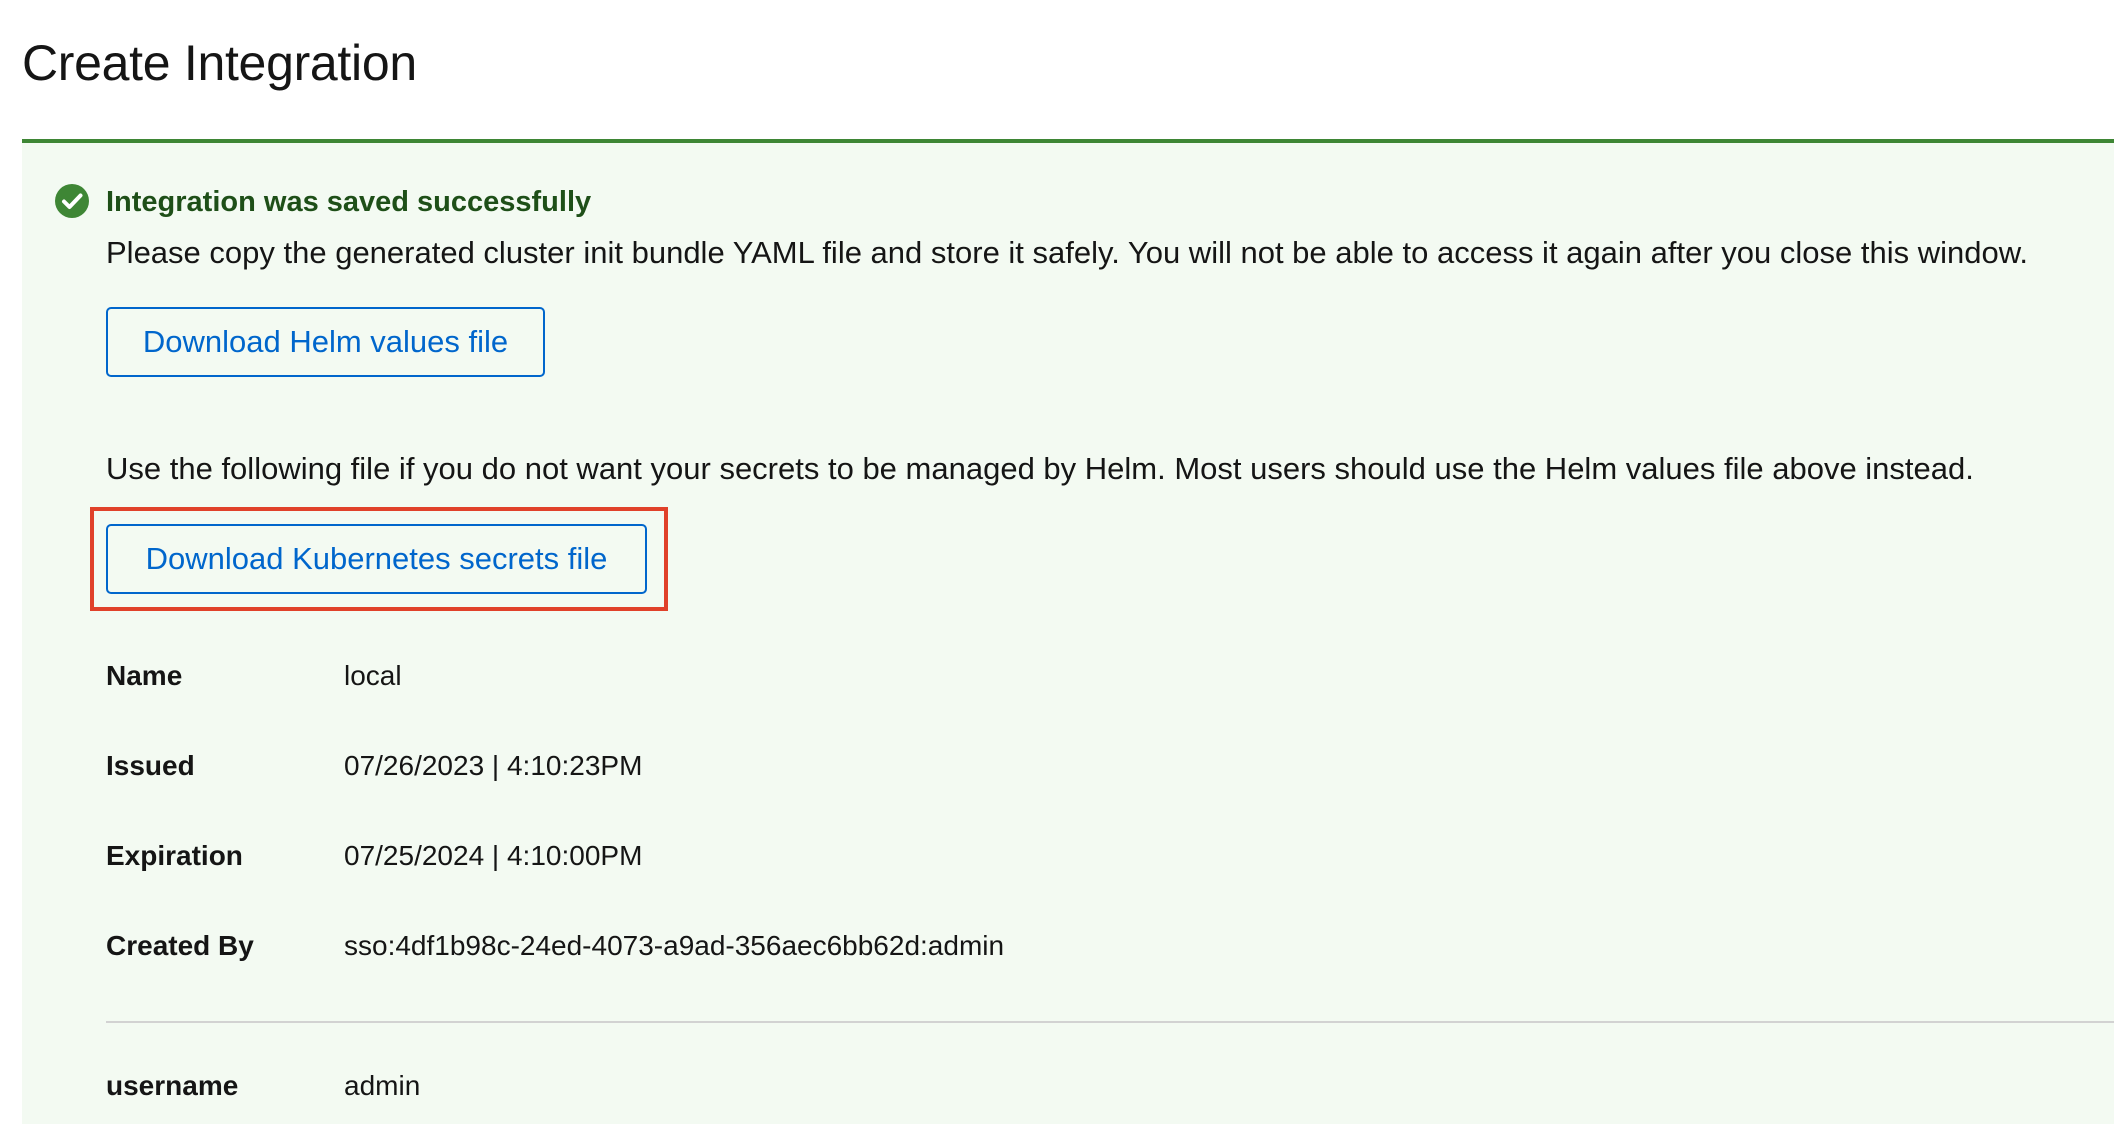  I want to click on detail-term: Created By, so click(180, 945).